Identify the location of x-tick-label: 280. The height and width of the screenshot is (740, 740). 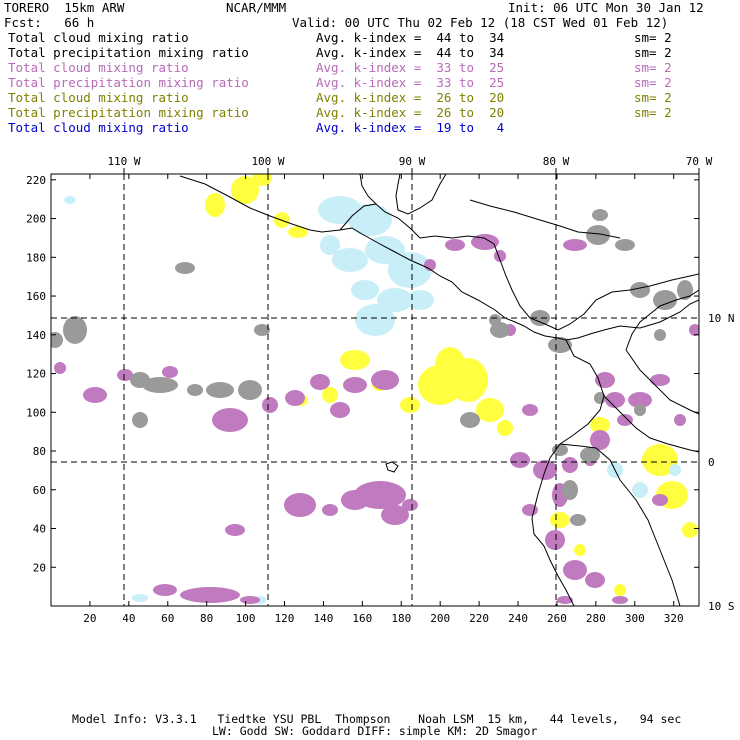
(596, 618).